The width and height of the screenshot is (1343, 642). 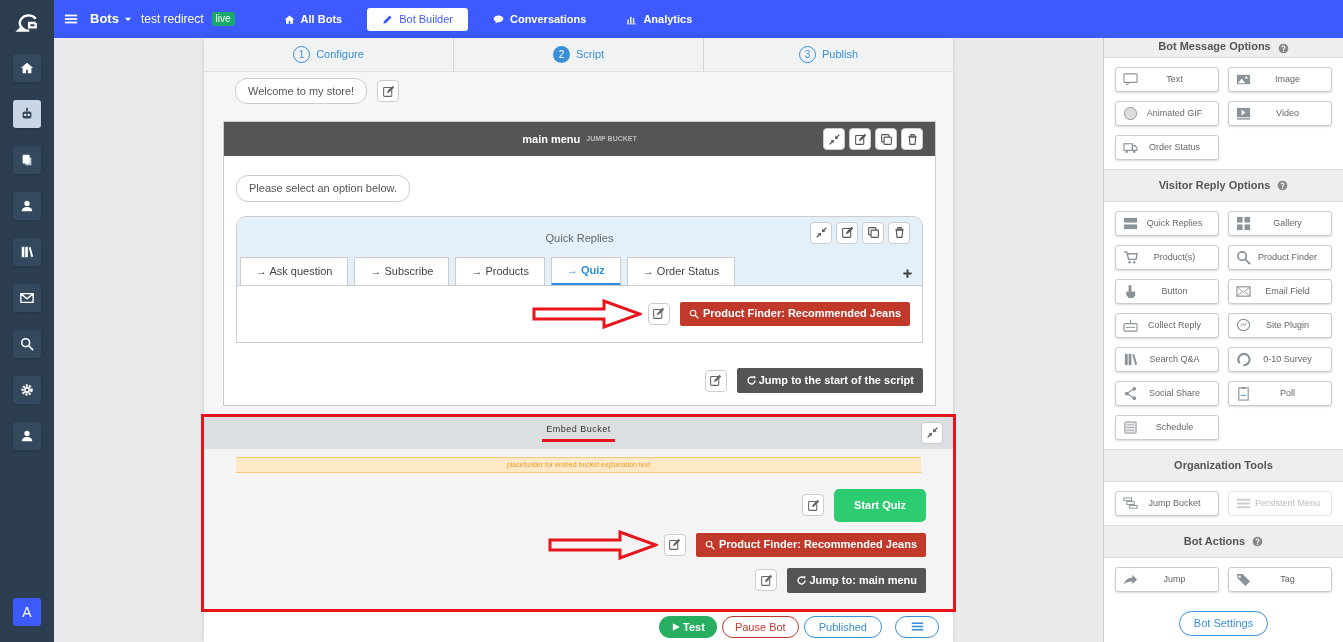 What do you see at coordinates (1280, 257) in the screenshot?
I see `element-button: Product Finder` at bounding box center [1280, 257].